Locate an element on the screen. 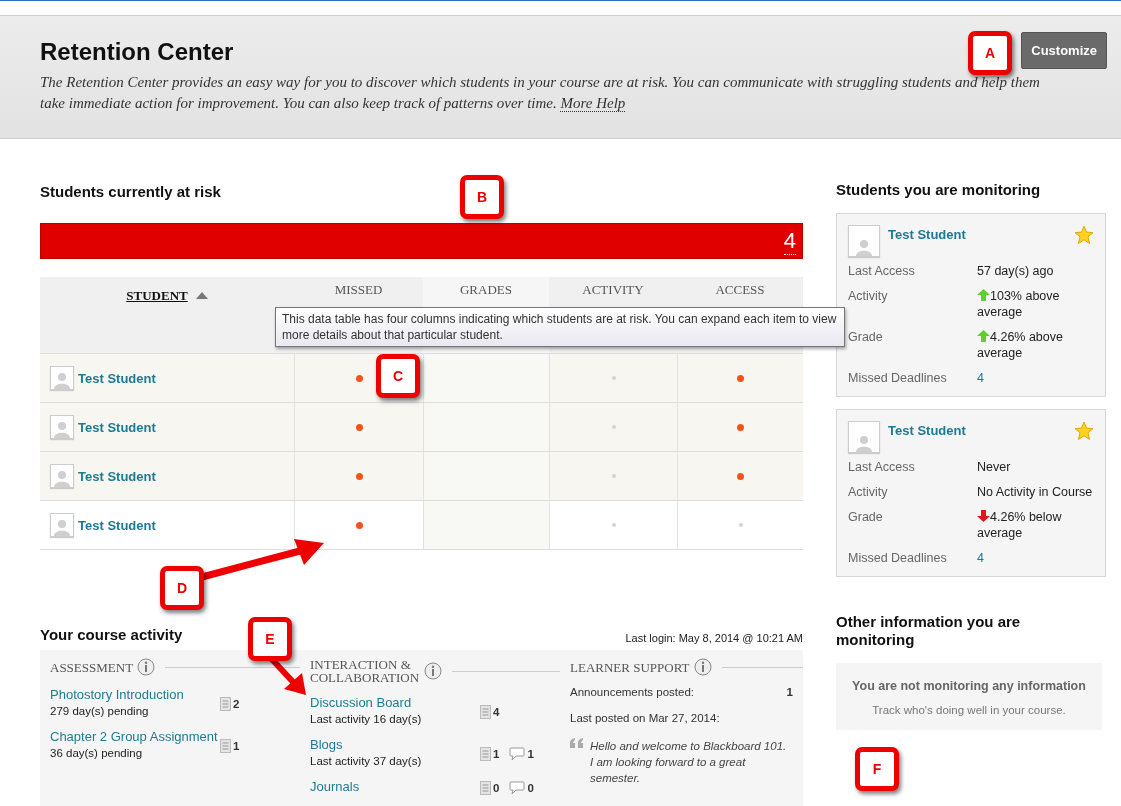  activity-detail: 279 day(s) pending is located at coordinates (100, 711).